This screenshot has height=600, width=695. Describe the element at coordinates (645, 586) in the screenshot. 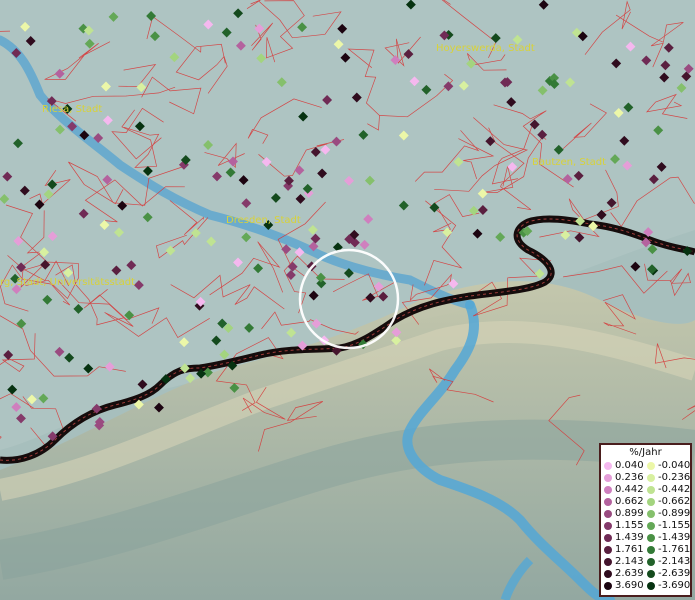

I see `legend-row: 3.690 -3.690` at that location.